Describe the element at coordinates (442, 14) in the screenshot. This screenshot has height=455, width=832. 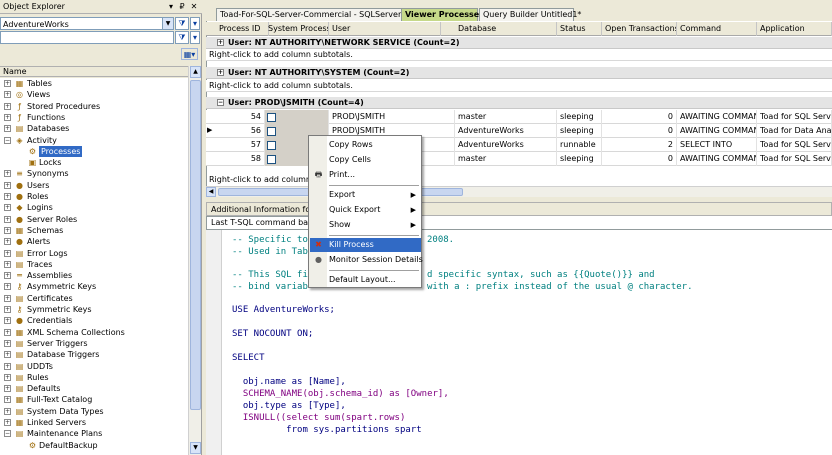
I see `tab-viewer-processes: Viewer Processes` at that location.